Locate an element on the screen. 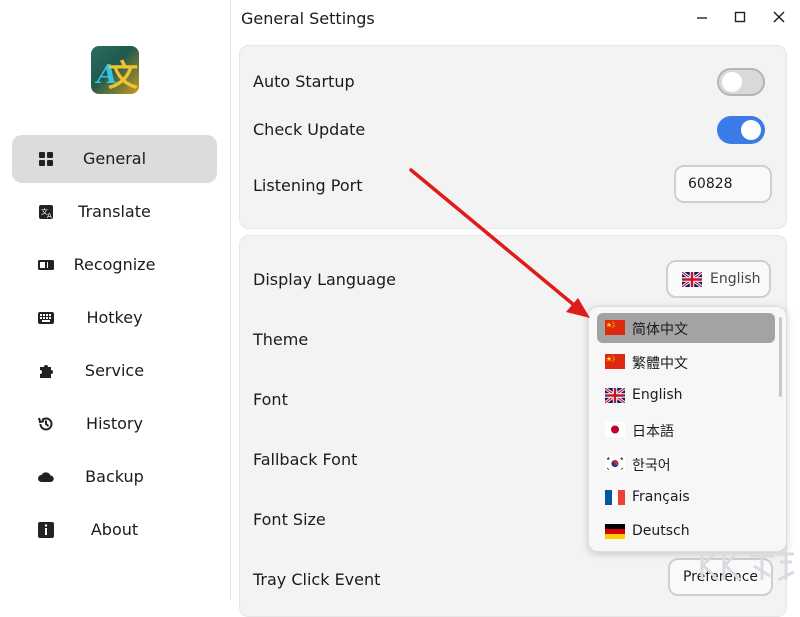 Image resolution: width=800 pixels, height=617 pixels. display-language-button: English is located at coordinates (718, 279).